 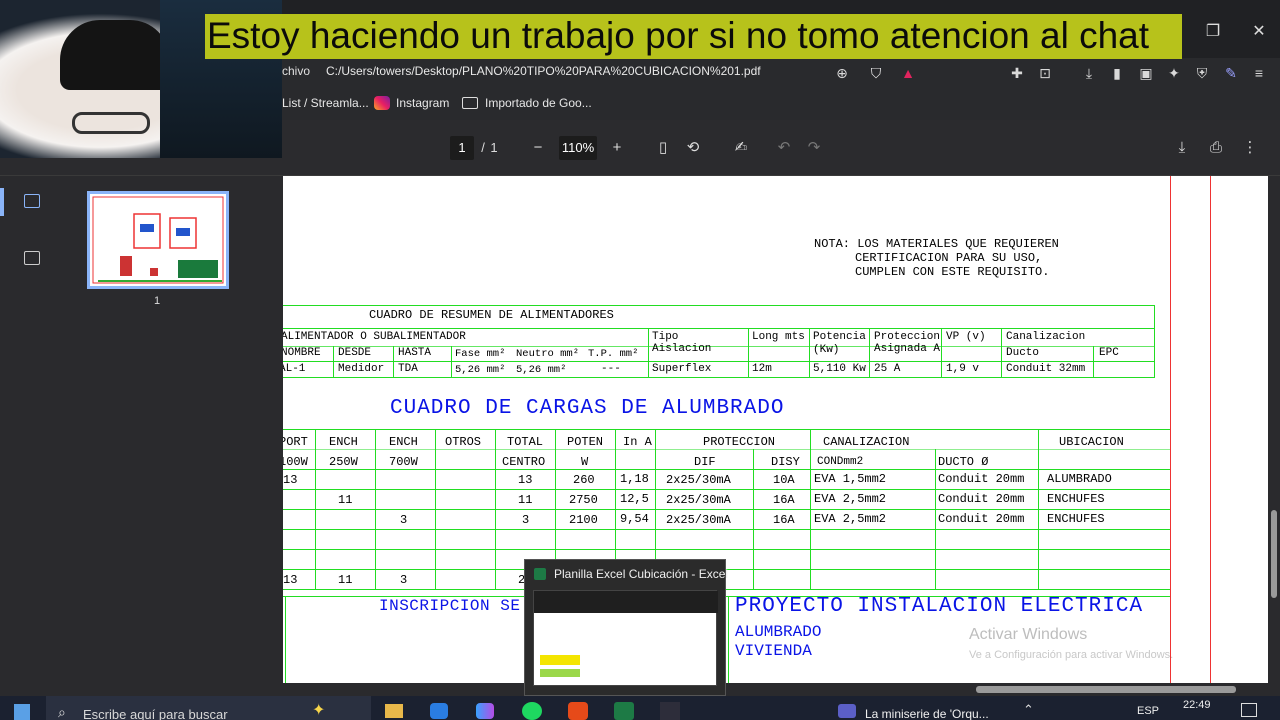 What do you see at coordinates (1213, 32) in the screenshot?
I see `restore-icon: ❐` at bounding box center [1213, 32].